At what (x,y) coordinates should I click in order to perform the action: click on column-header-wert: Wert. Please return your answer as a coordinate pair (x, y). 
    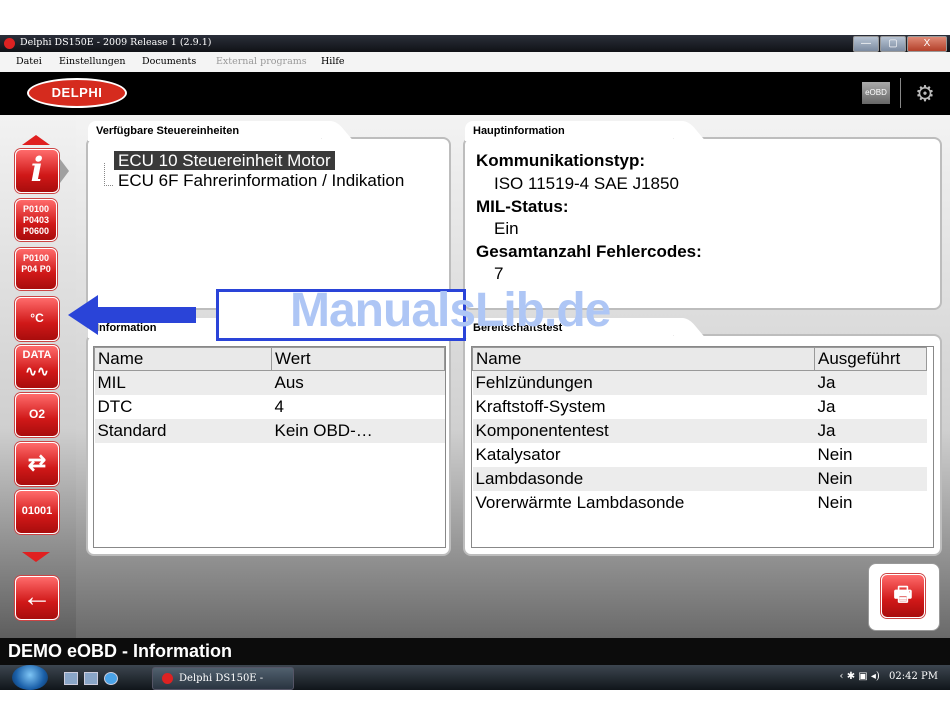
    Looking at the image, I should click on (358, 359).